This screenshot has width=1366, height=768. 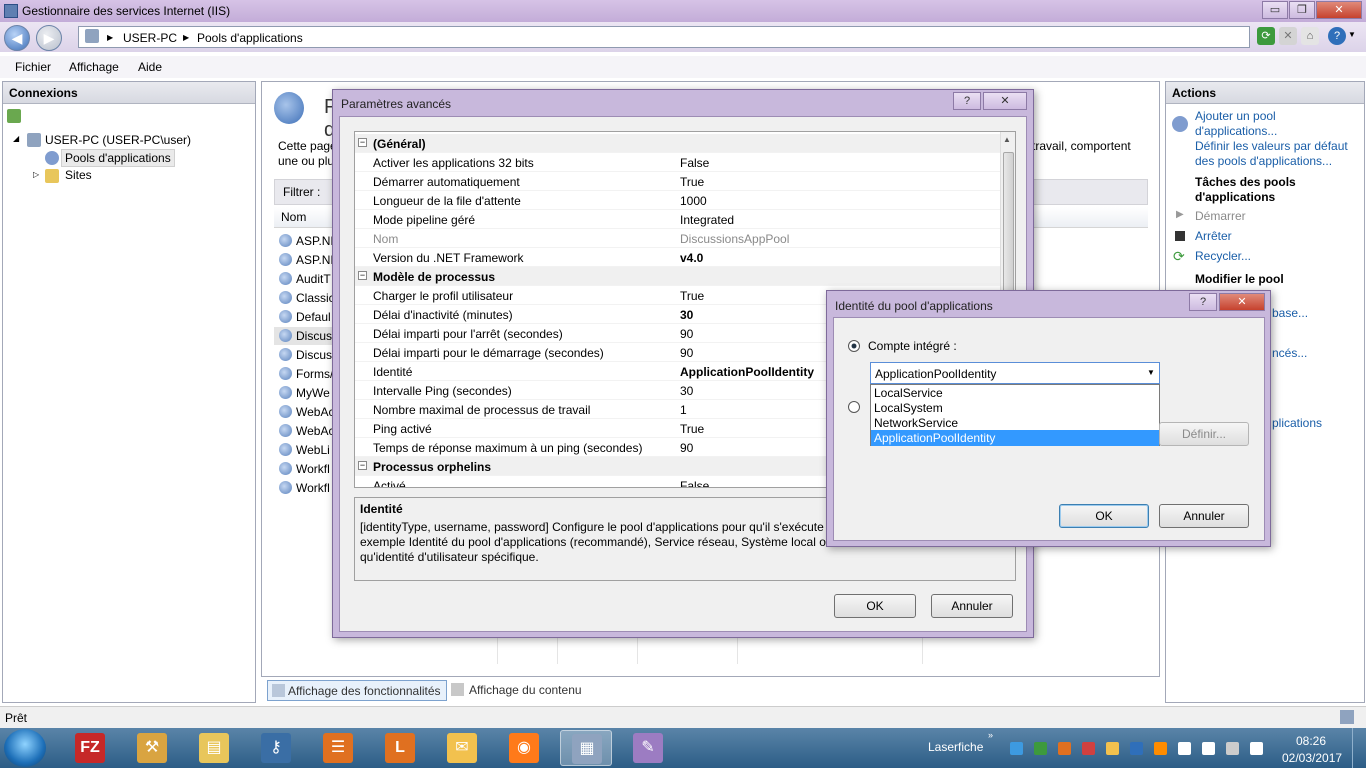 I want to click on laserfiche-label: Laserfiche, so click(x=955, y=747).